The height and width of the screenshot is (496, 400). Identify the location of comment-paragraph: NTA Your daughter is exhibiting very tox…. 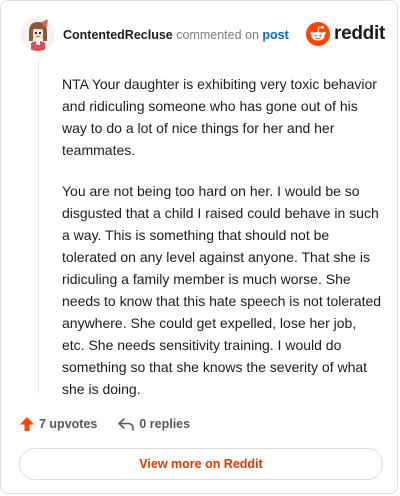
(219, 117).